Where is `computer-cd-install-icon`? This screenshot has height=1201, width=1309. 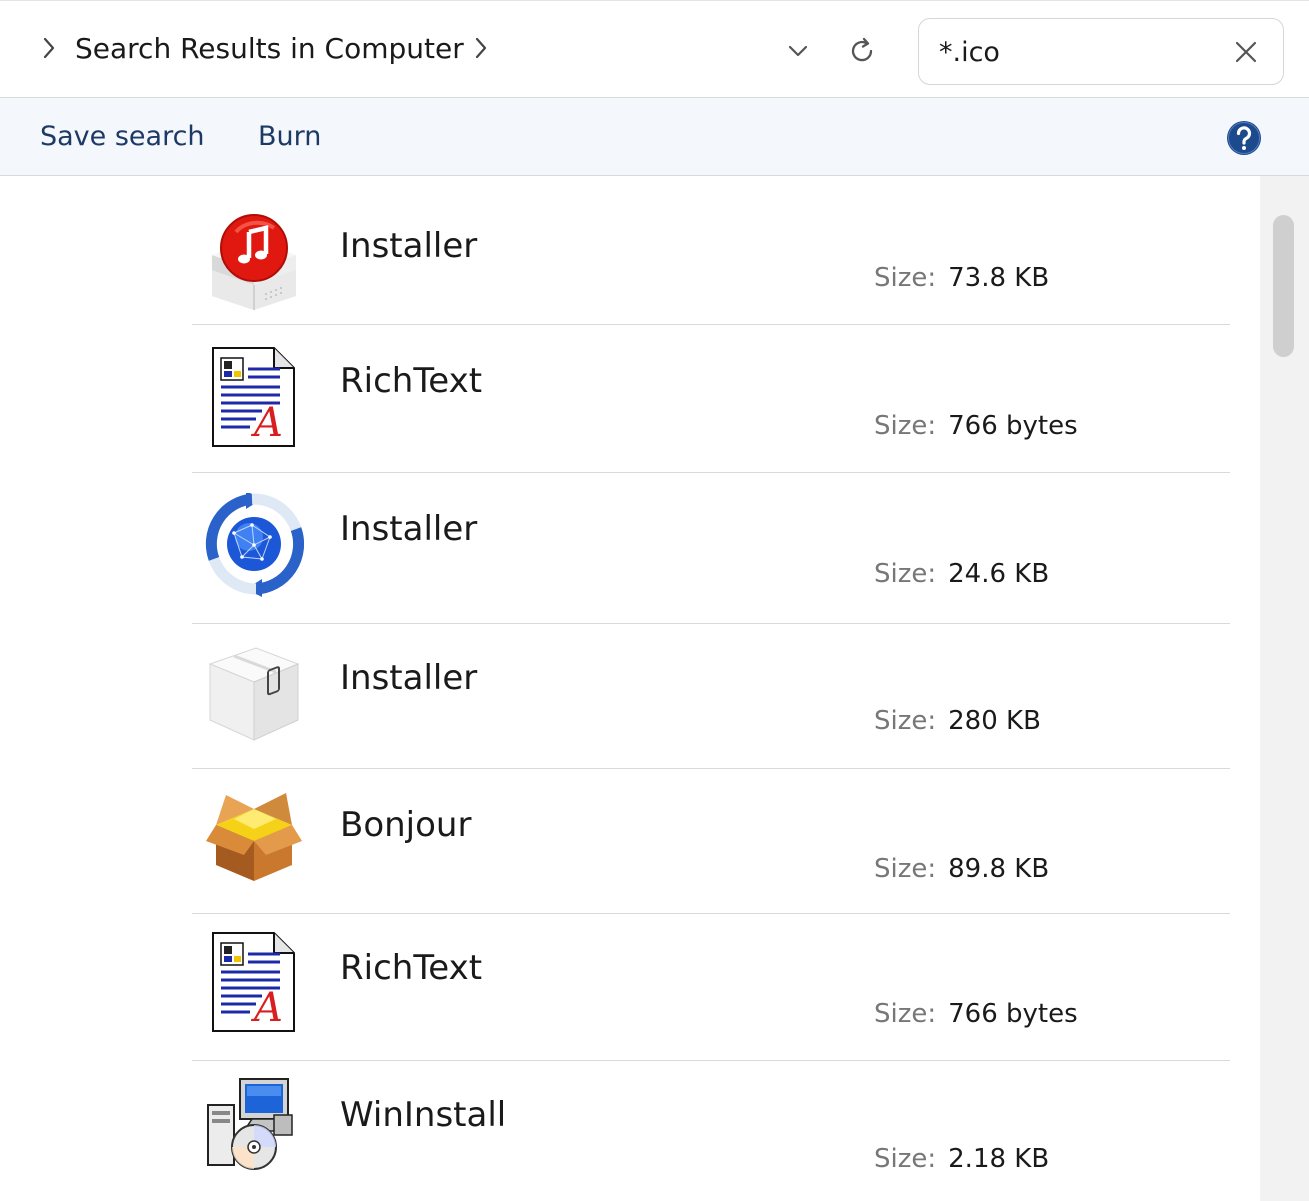
computer-cd-install-icon is located at coordinates (254, 1127).